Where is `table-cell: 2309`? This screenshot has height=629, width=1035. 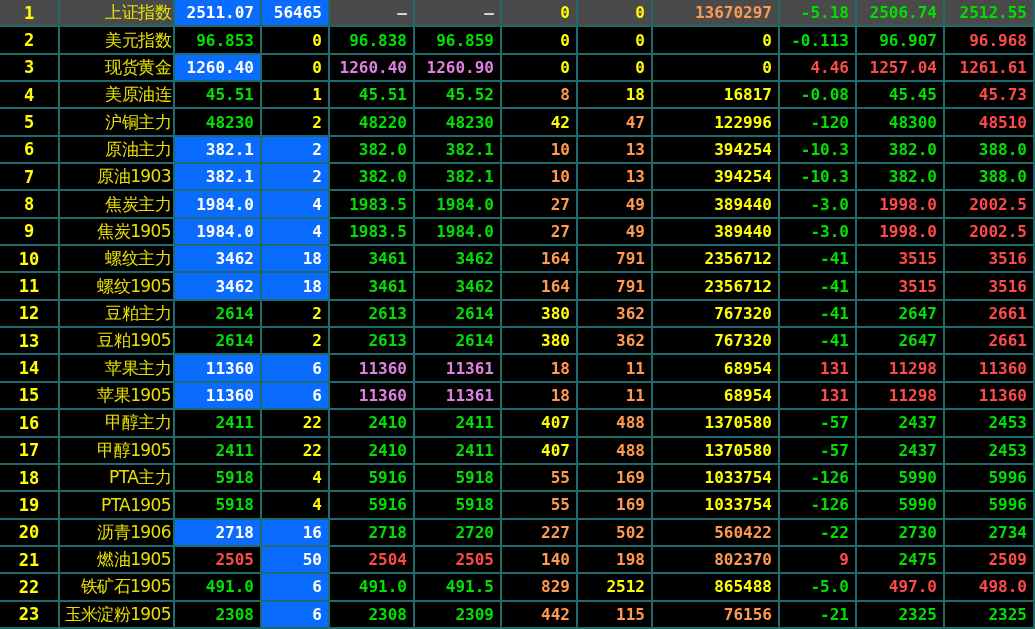
table-cell: 2309 is located at coordinates (458, 615).